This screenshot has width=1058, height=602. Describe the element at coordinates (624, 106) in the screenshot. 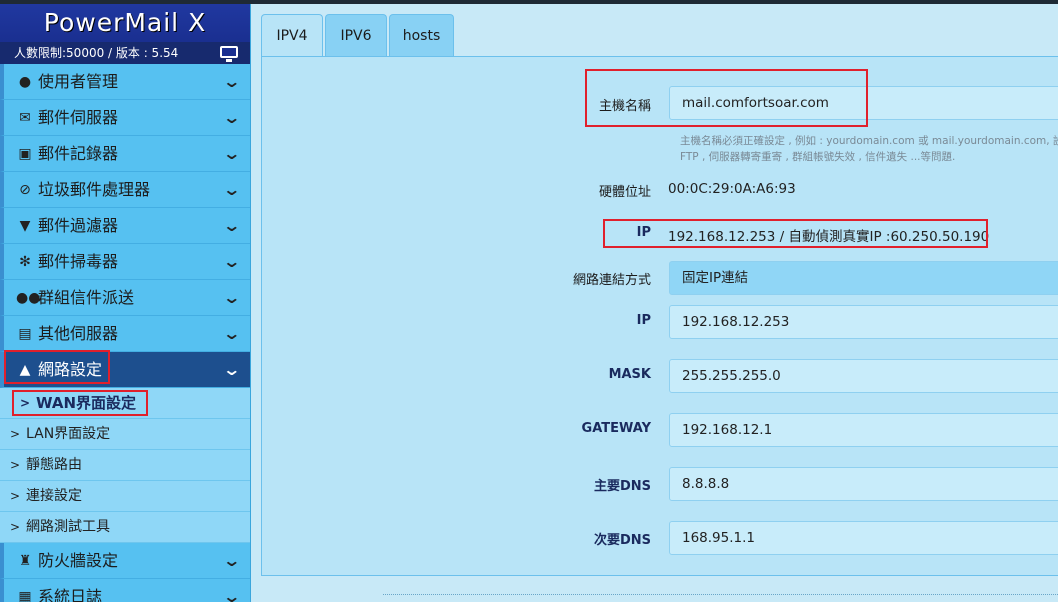

I see `hostname-label: 主機名稱` at that location.